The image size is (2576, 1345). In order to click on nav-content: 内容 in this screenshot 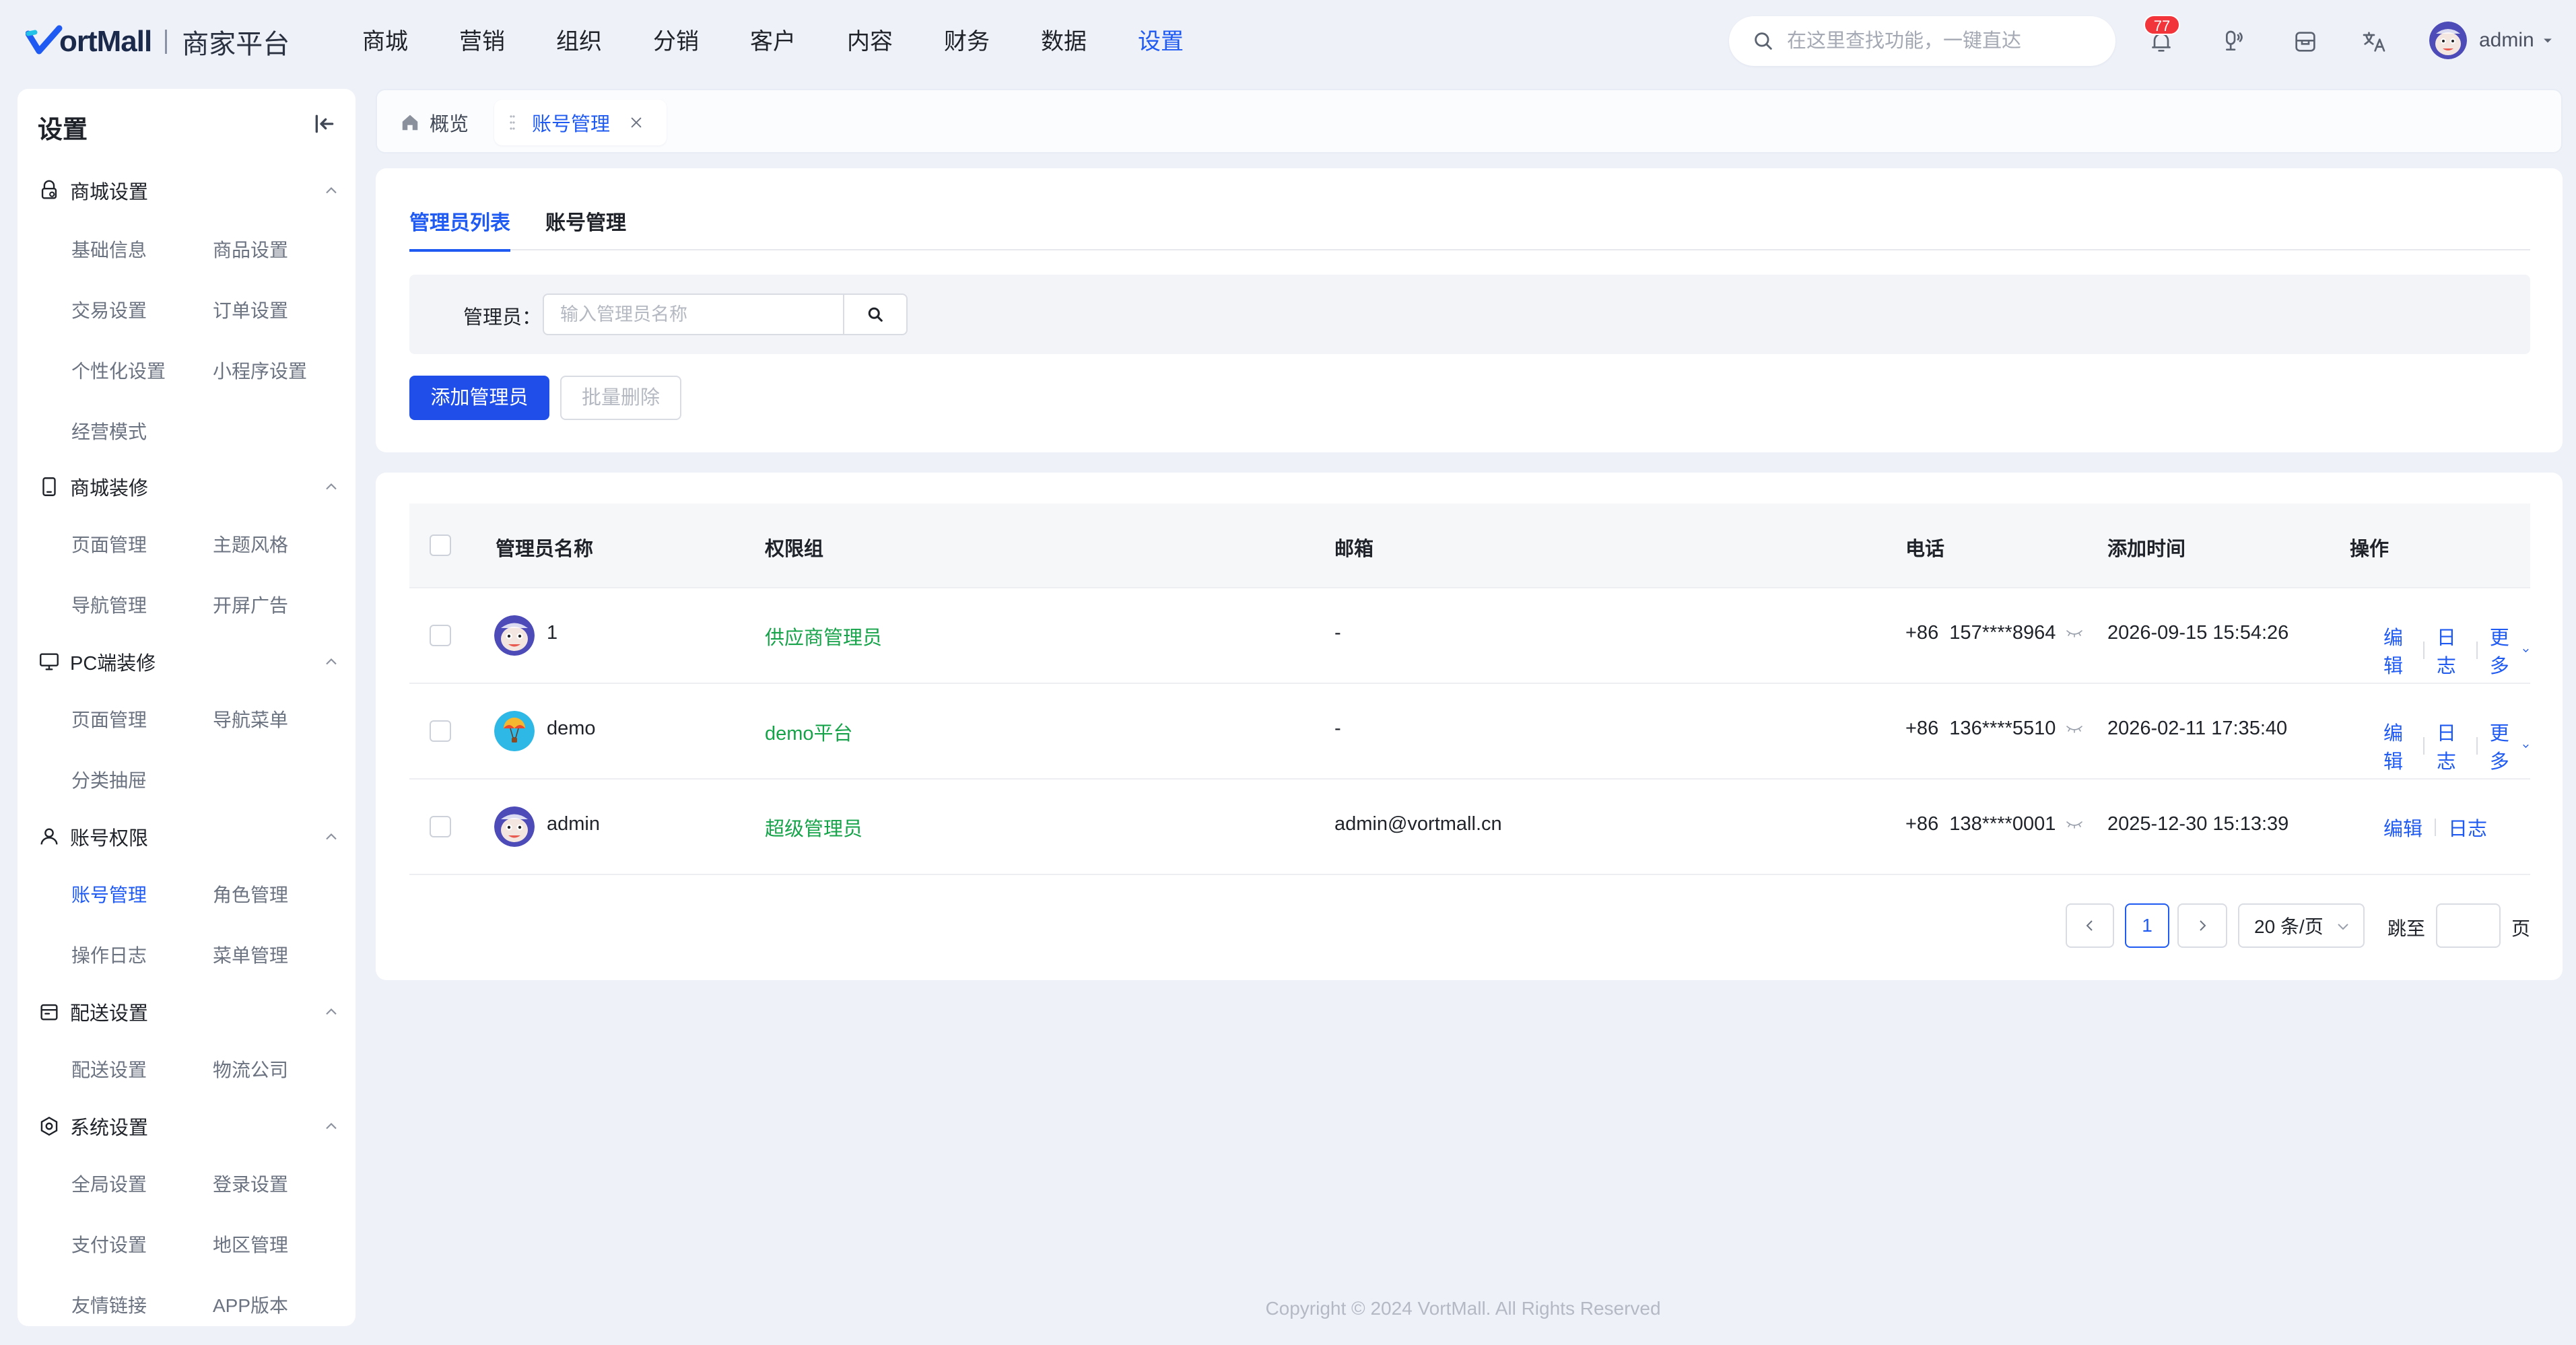, I will do `click(896, 41)`.